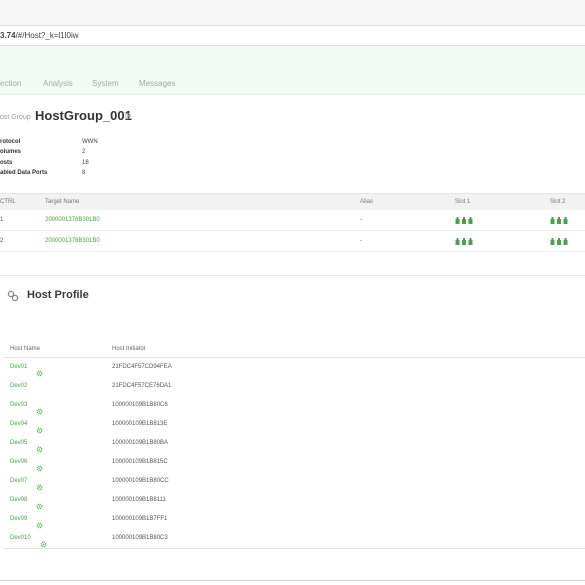  Describe the element at coordinates (142, 367) in the screenshot. I see `host-initiator: 21FDC4F57CD94FEA` at that location.